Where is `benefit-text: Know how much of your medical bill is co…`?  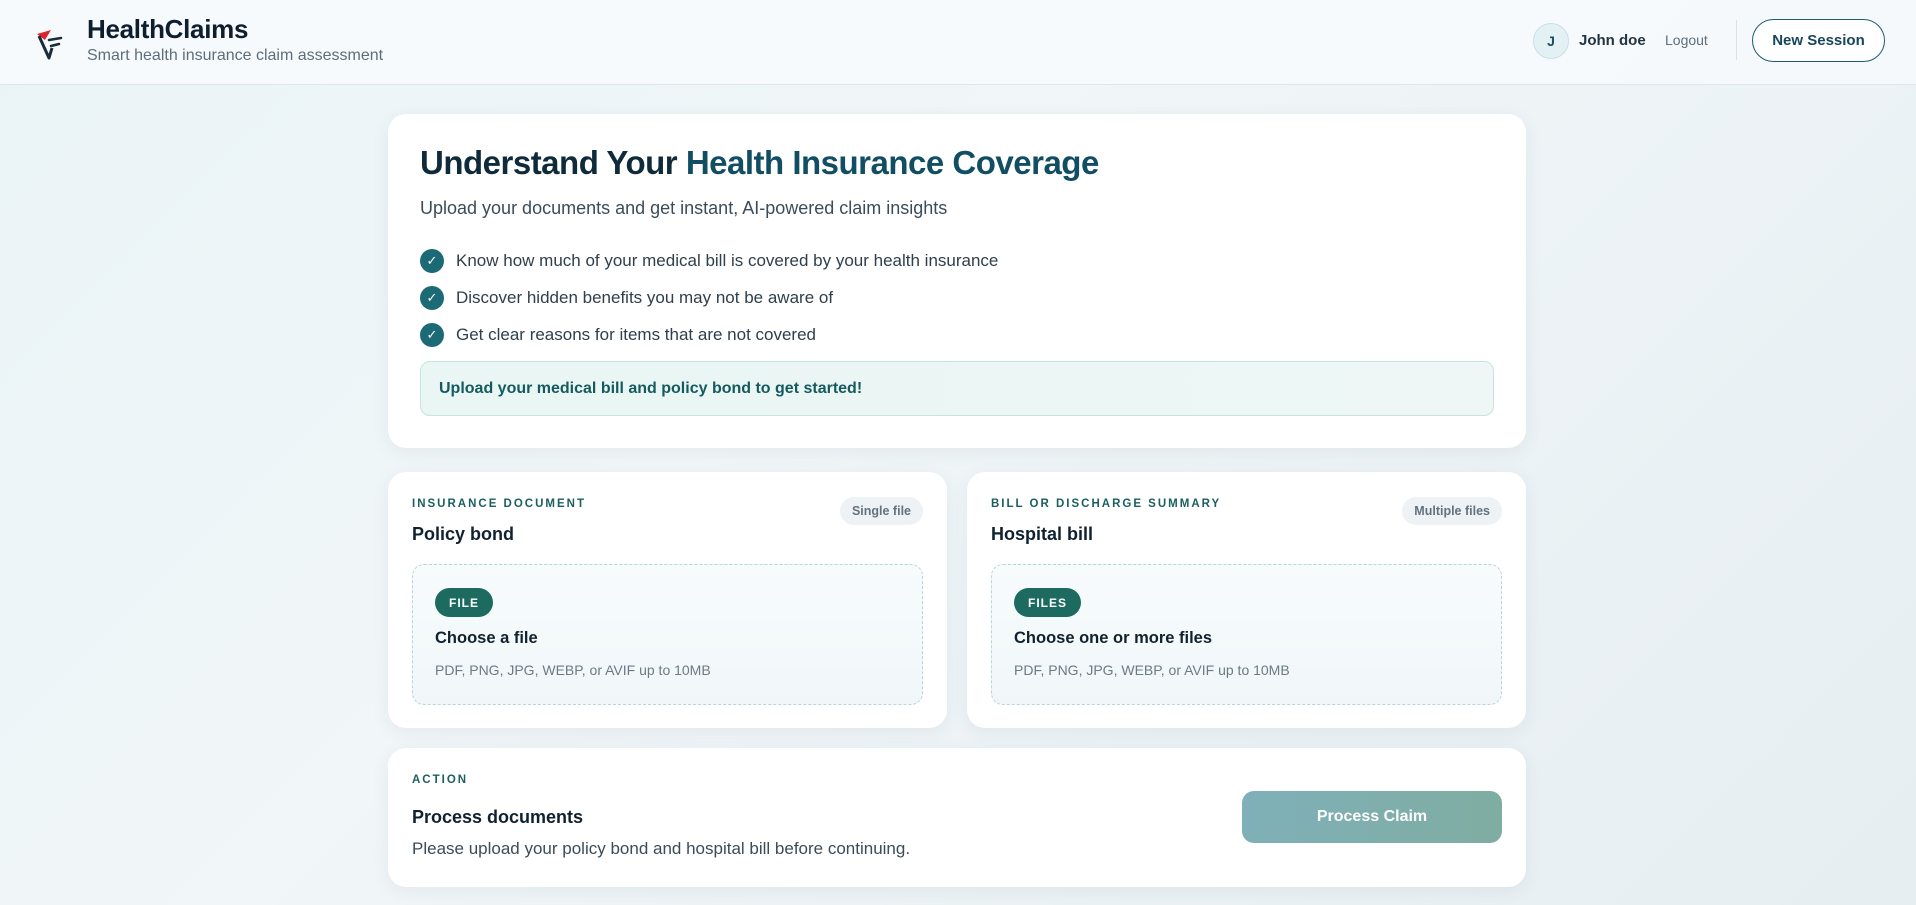
benefit-text: Know how much of your medical bill is co… is located at coordinates (727, 260).